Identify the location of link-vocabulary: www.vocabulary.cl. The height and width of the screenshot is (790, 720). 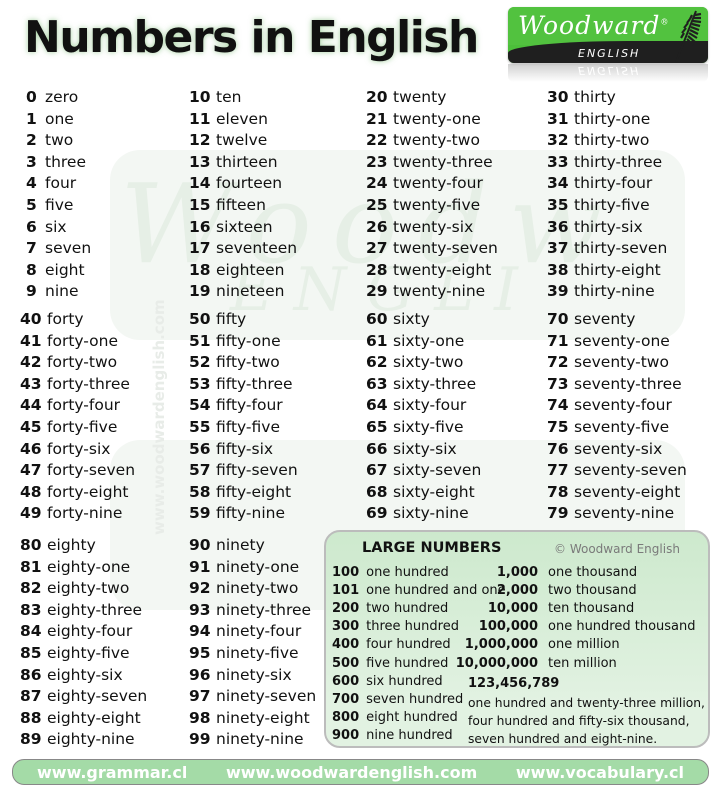
(600, 772).